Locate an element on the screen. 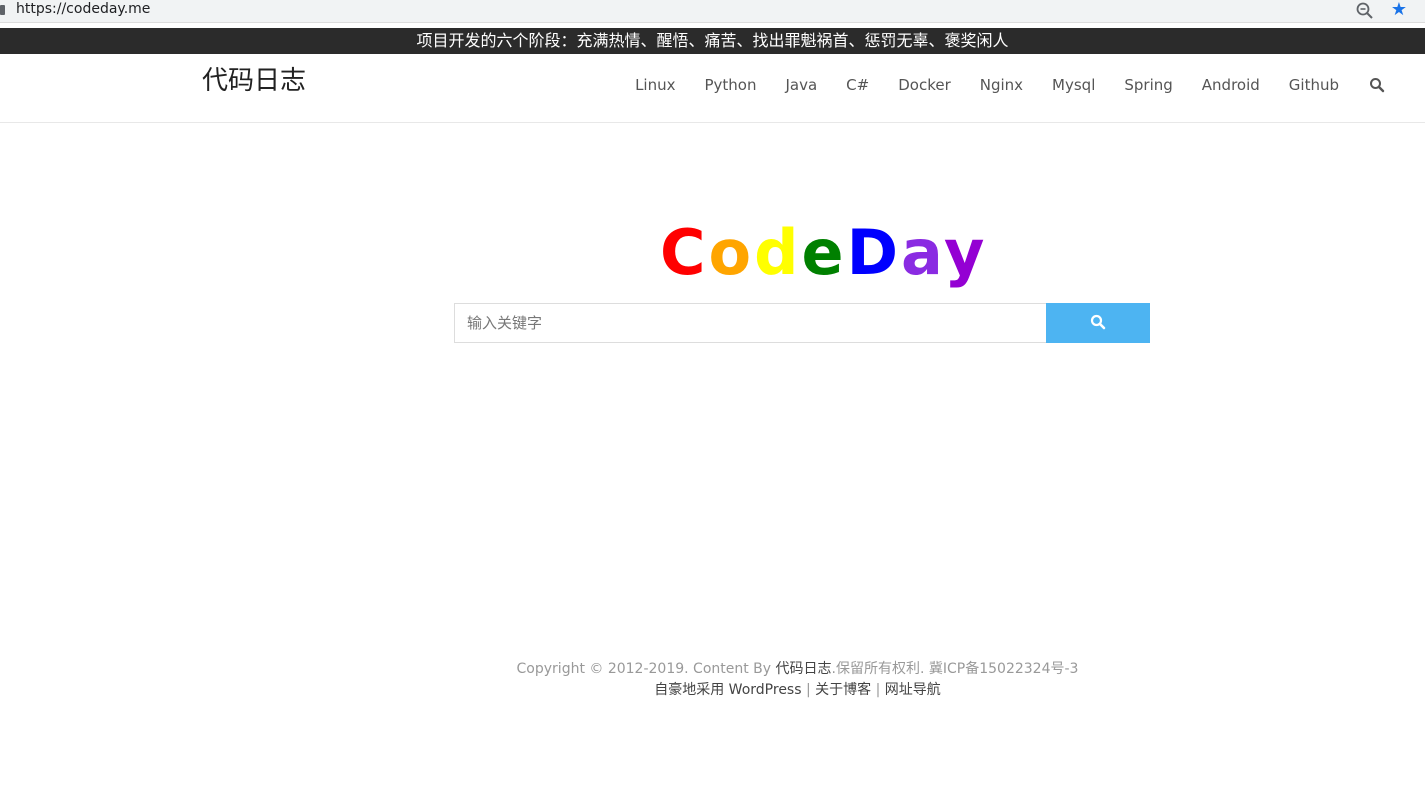 This screenshot has height=787, width=1425. nav-item-csharp: C# is located at coordinates (857, 85).